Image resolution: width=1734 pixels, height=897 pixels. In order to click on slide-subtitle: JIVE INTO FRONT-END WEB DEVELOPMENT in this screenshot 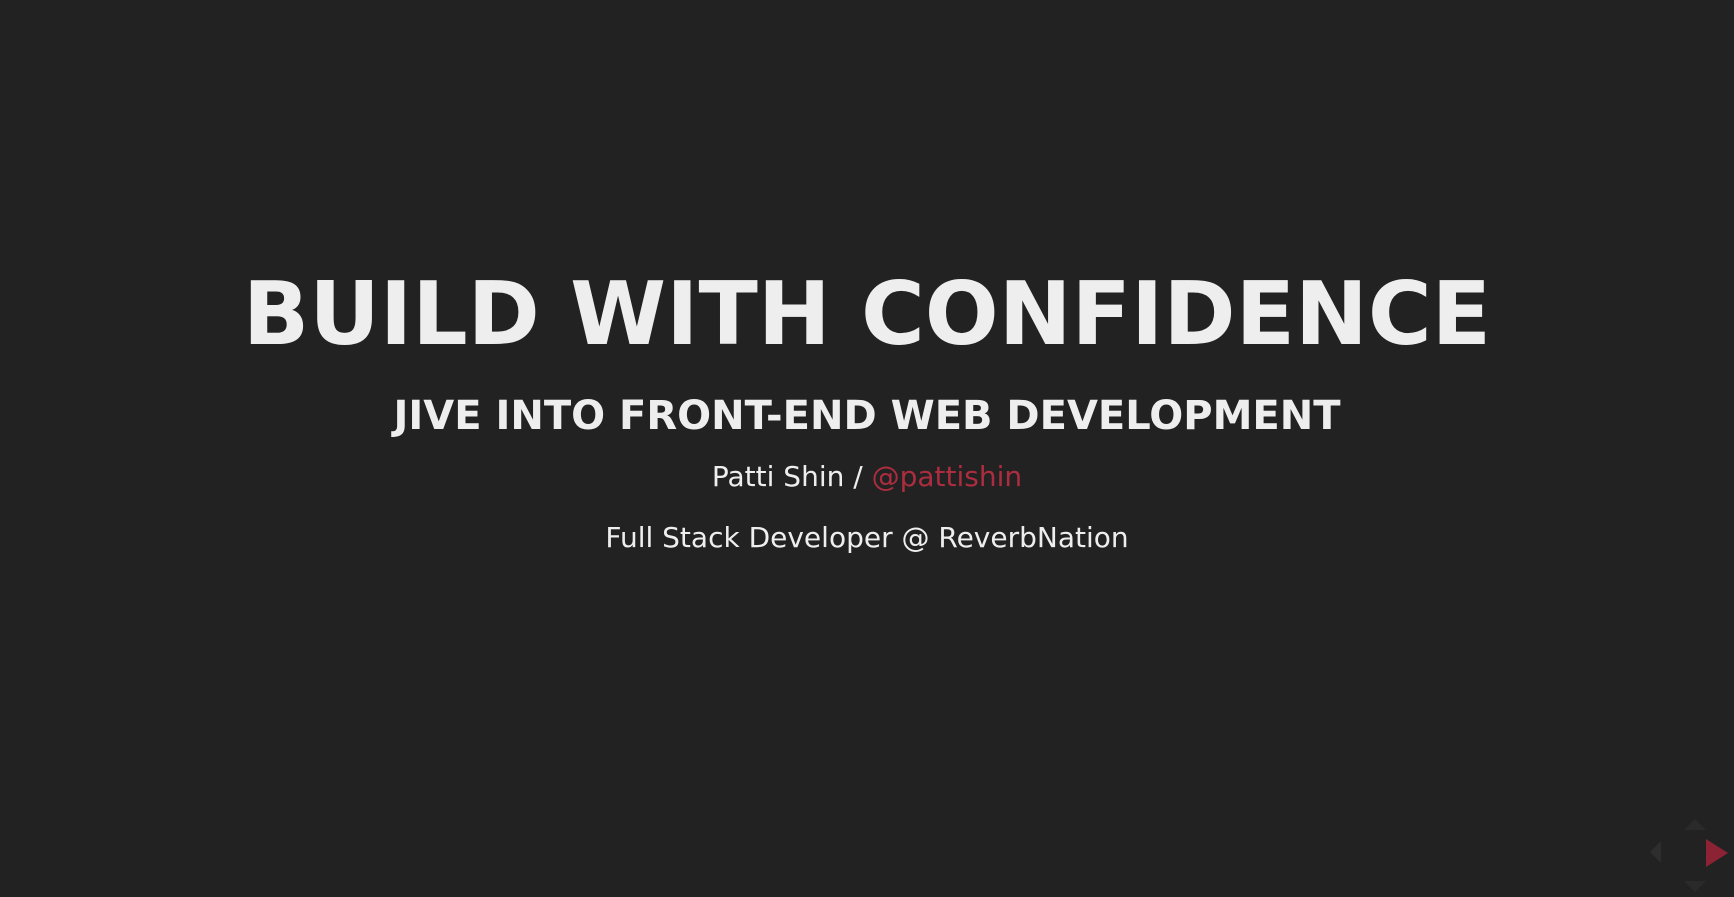, I will do `click(867, 416)`.